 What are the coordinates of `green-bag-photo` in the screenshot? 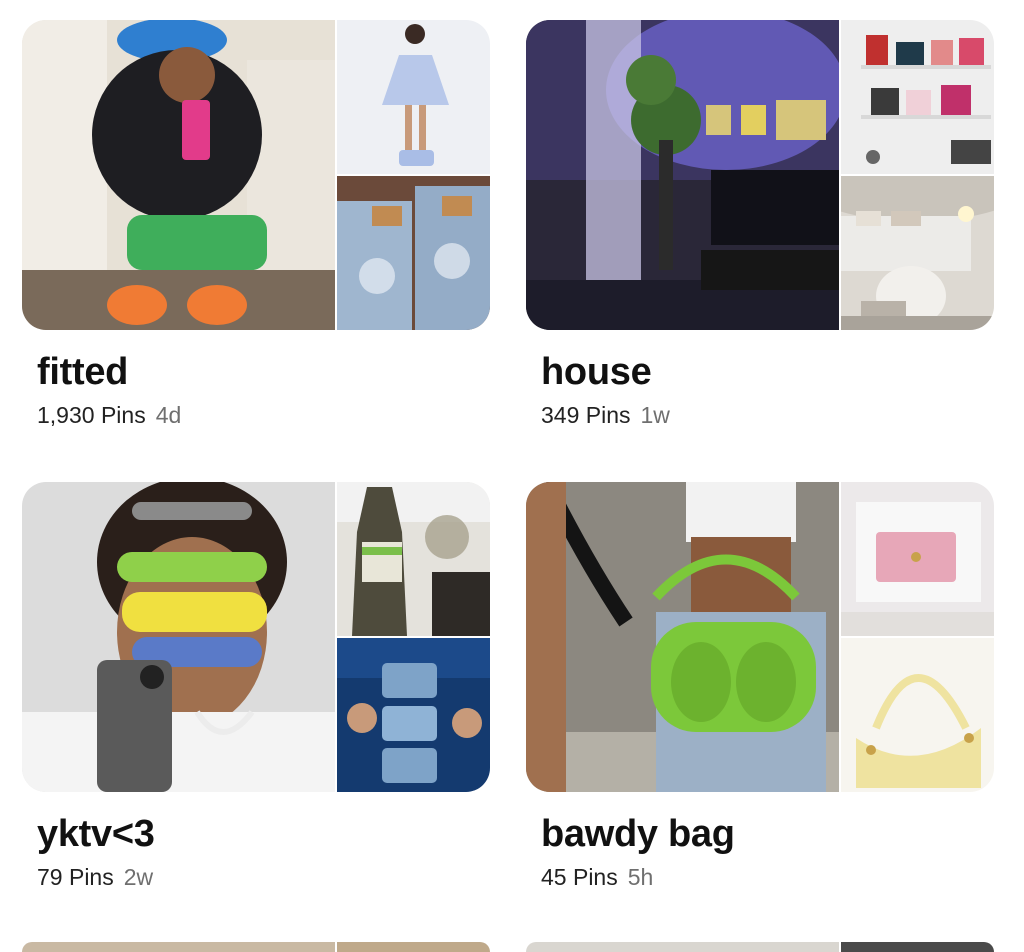 It's located at (682, 637).